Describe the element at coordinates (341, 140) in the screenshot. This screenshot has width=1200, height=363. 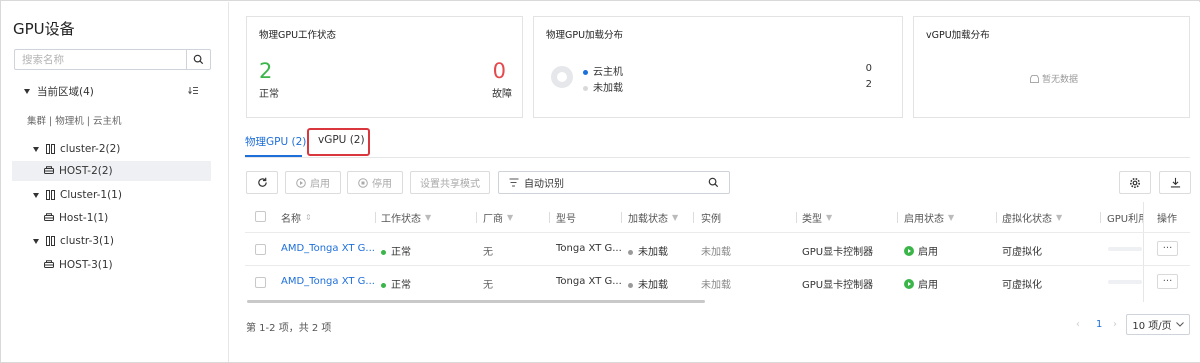
I see `tab-vgpu: vGPU (2)` at that location.